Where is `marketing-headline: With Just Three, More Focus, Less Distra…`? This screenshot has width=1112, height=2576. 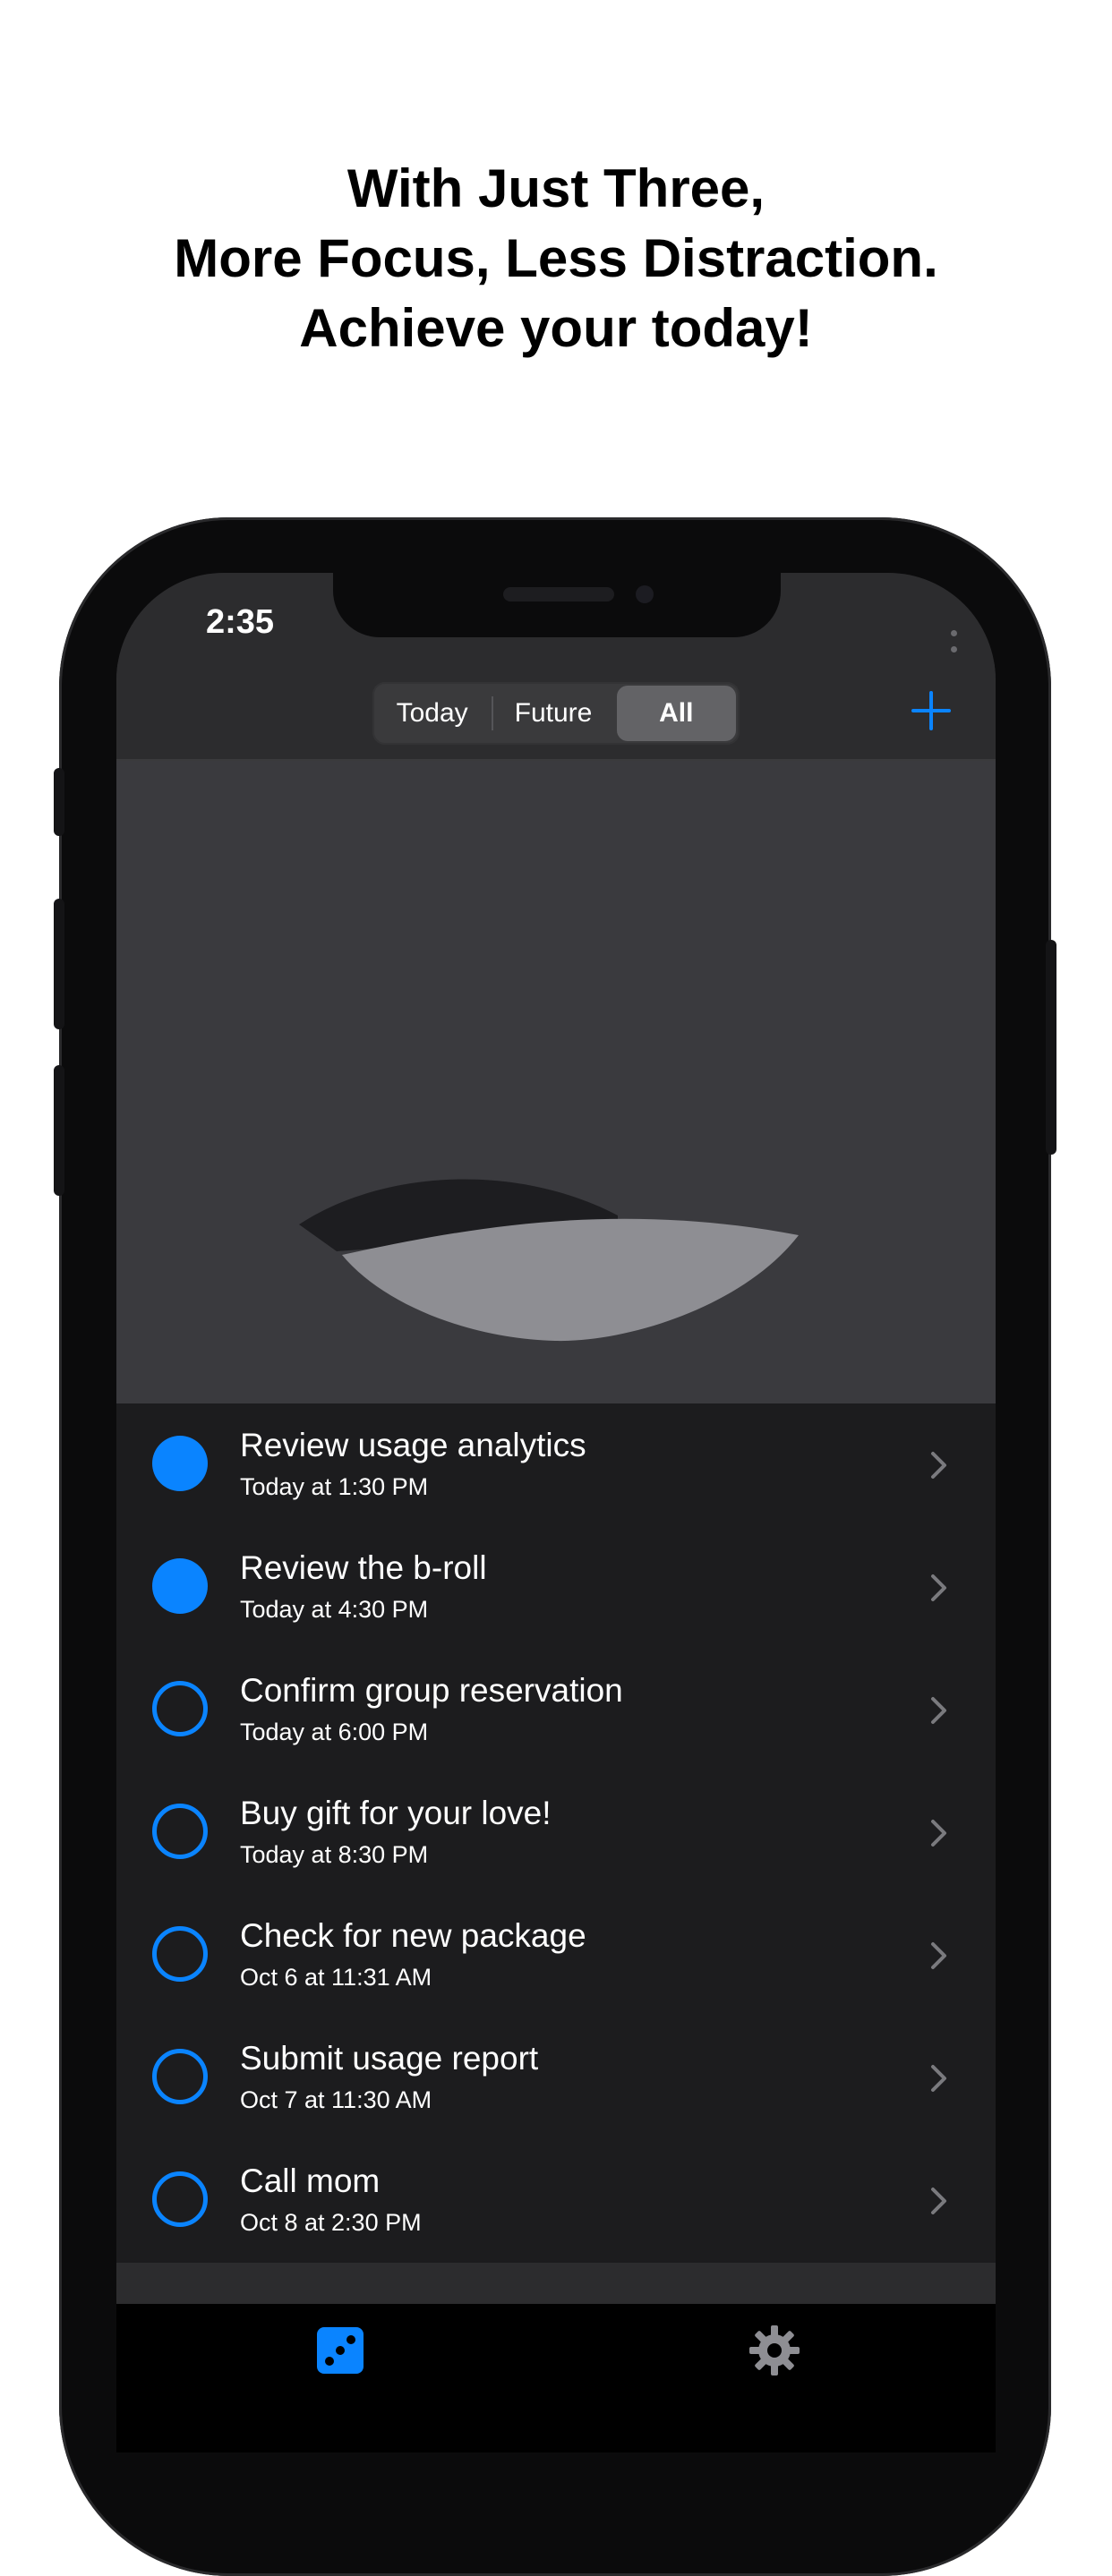
marketing-headline: With Just Three, More Focus, Less Distra… is located at coordinates (556, 258).